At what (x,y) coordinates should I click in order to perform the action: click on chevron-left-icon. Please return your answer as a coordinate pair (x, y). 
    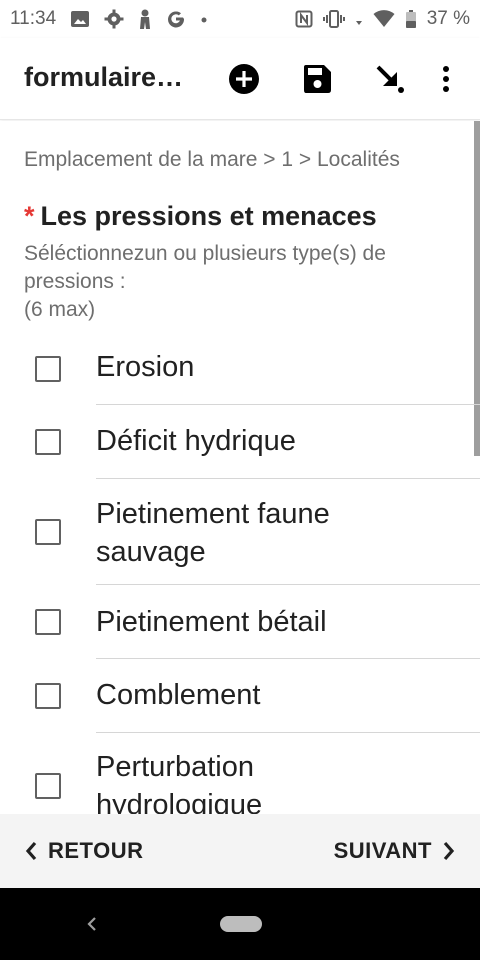
    Looking at the image, I should click on (31, 851).